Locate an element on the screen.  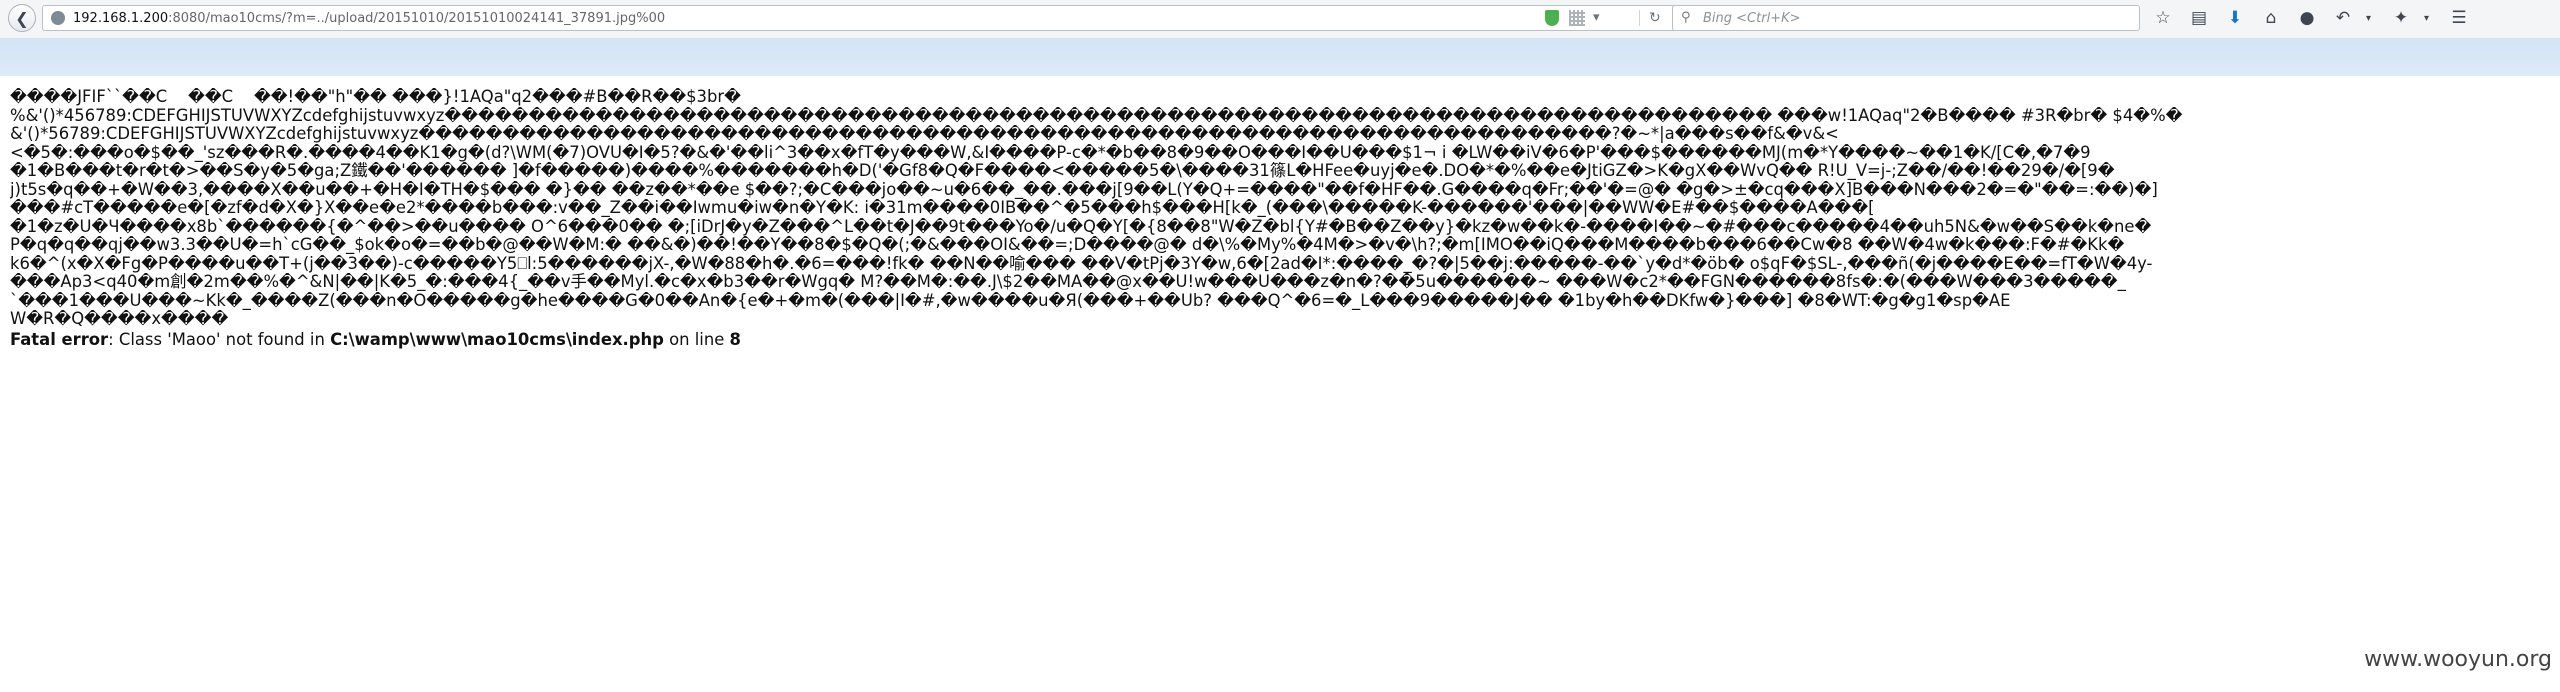
url-host: 192.168.1.200 is located at coordinates (121, 18).